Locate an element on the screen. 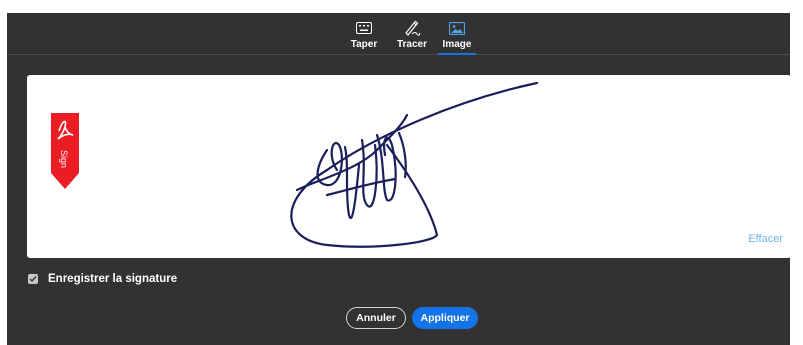 This screenshot has width=803, height=345. signature-mode-tabs: Taper Tracer Image is located at coordinates (398, 34).